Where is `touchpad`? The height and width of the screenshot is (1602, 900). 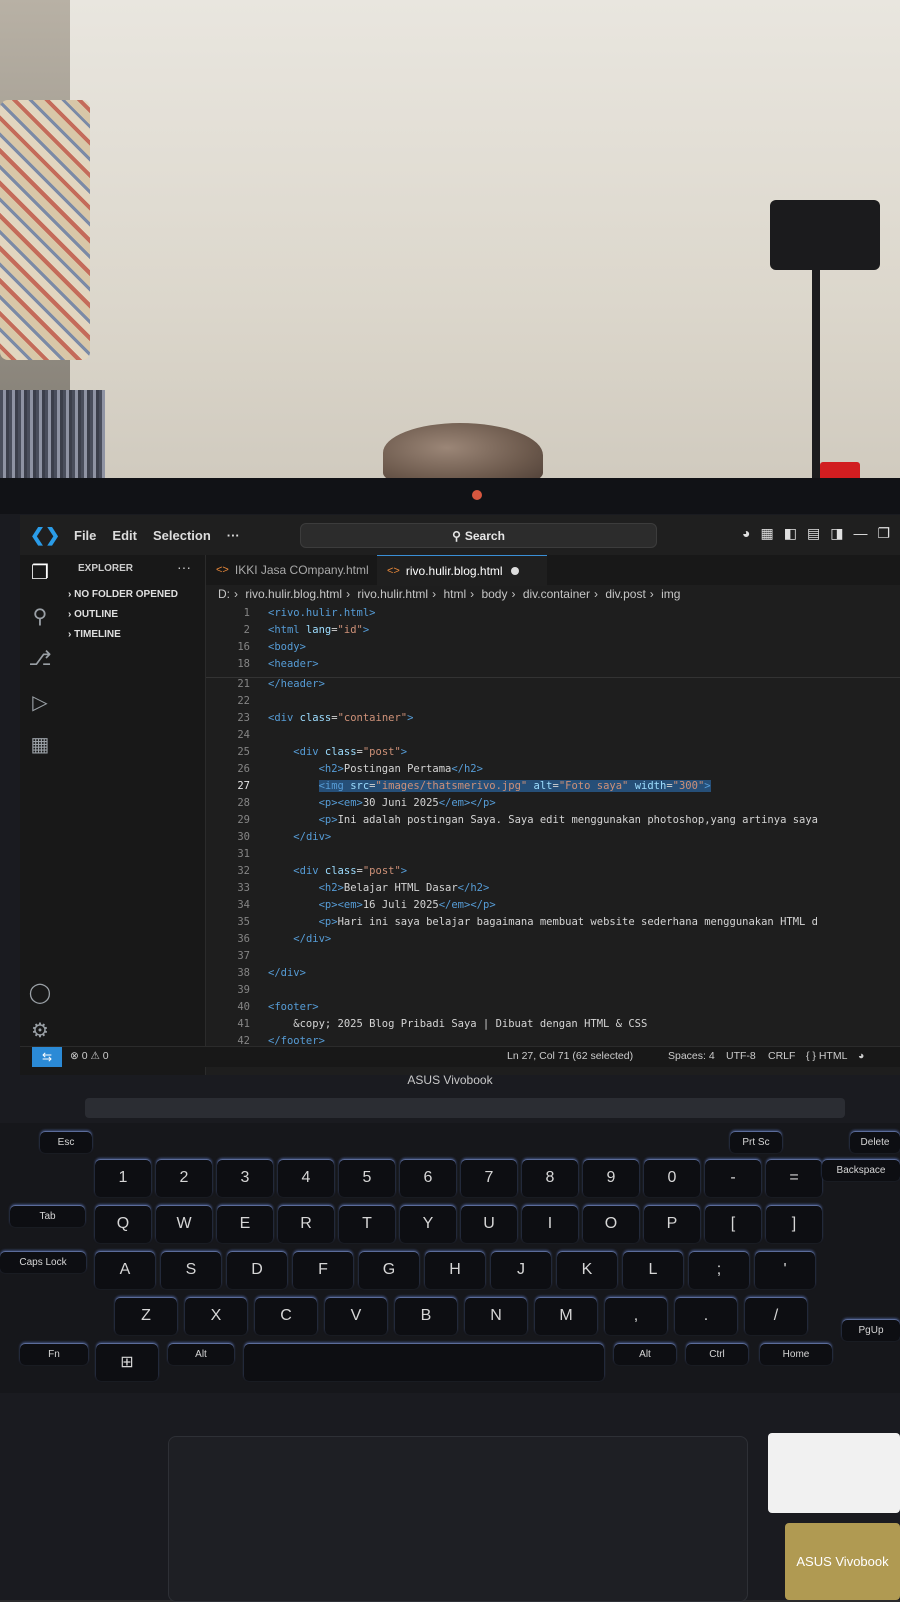
touchpad is located at coordinates (458, 1519).